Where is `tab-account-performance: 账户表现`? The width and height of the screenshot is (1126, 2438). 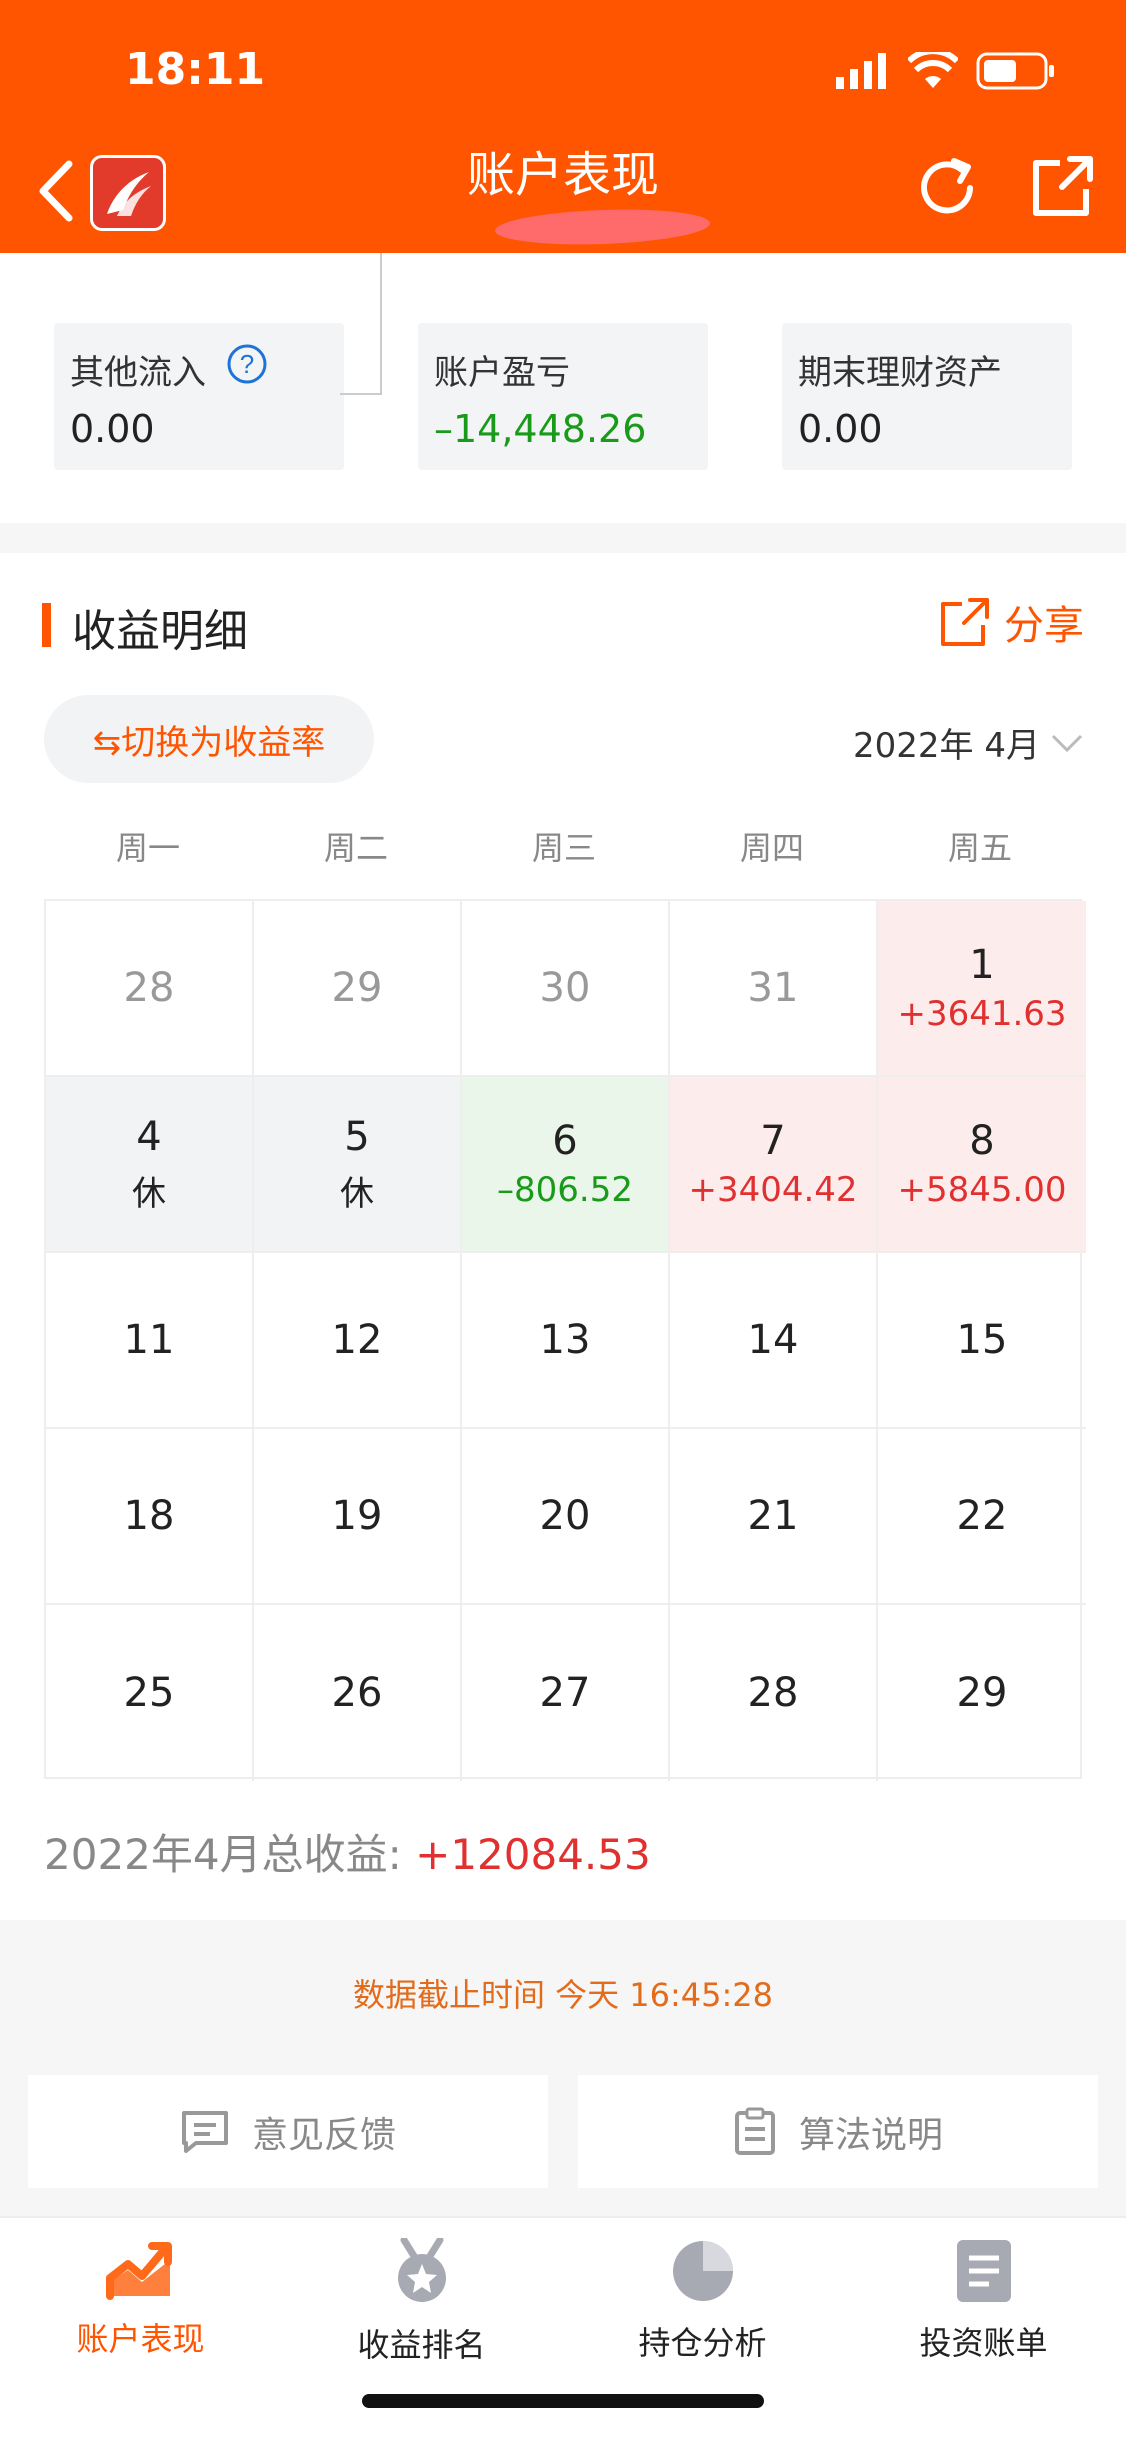
tab-account-performance: 账户表现 is located at coordinates (140, 2299).